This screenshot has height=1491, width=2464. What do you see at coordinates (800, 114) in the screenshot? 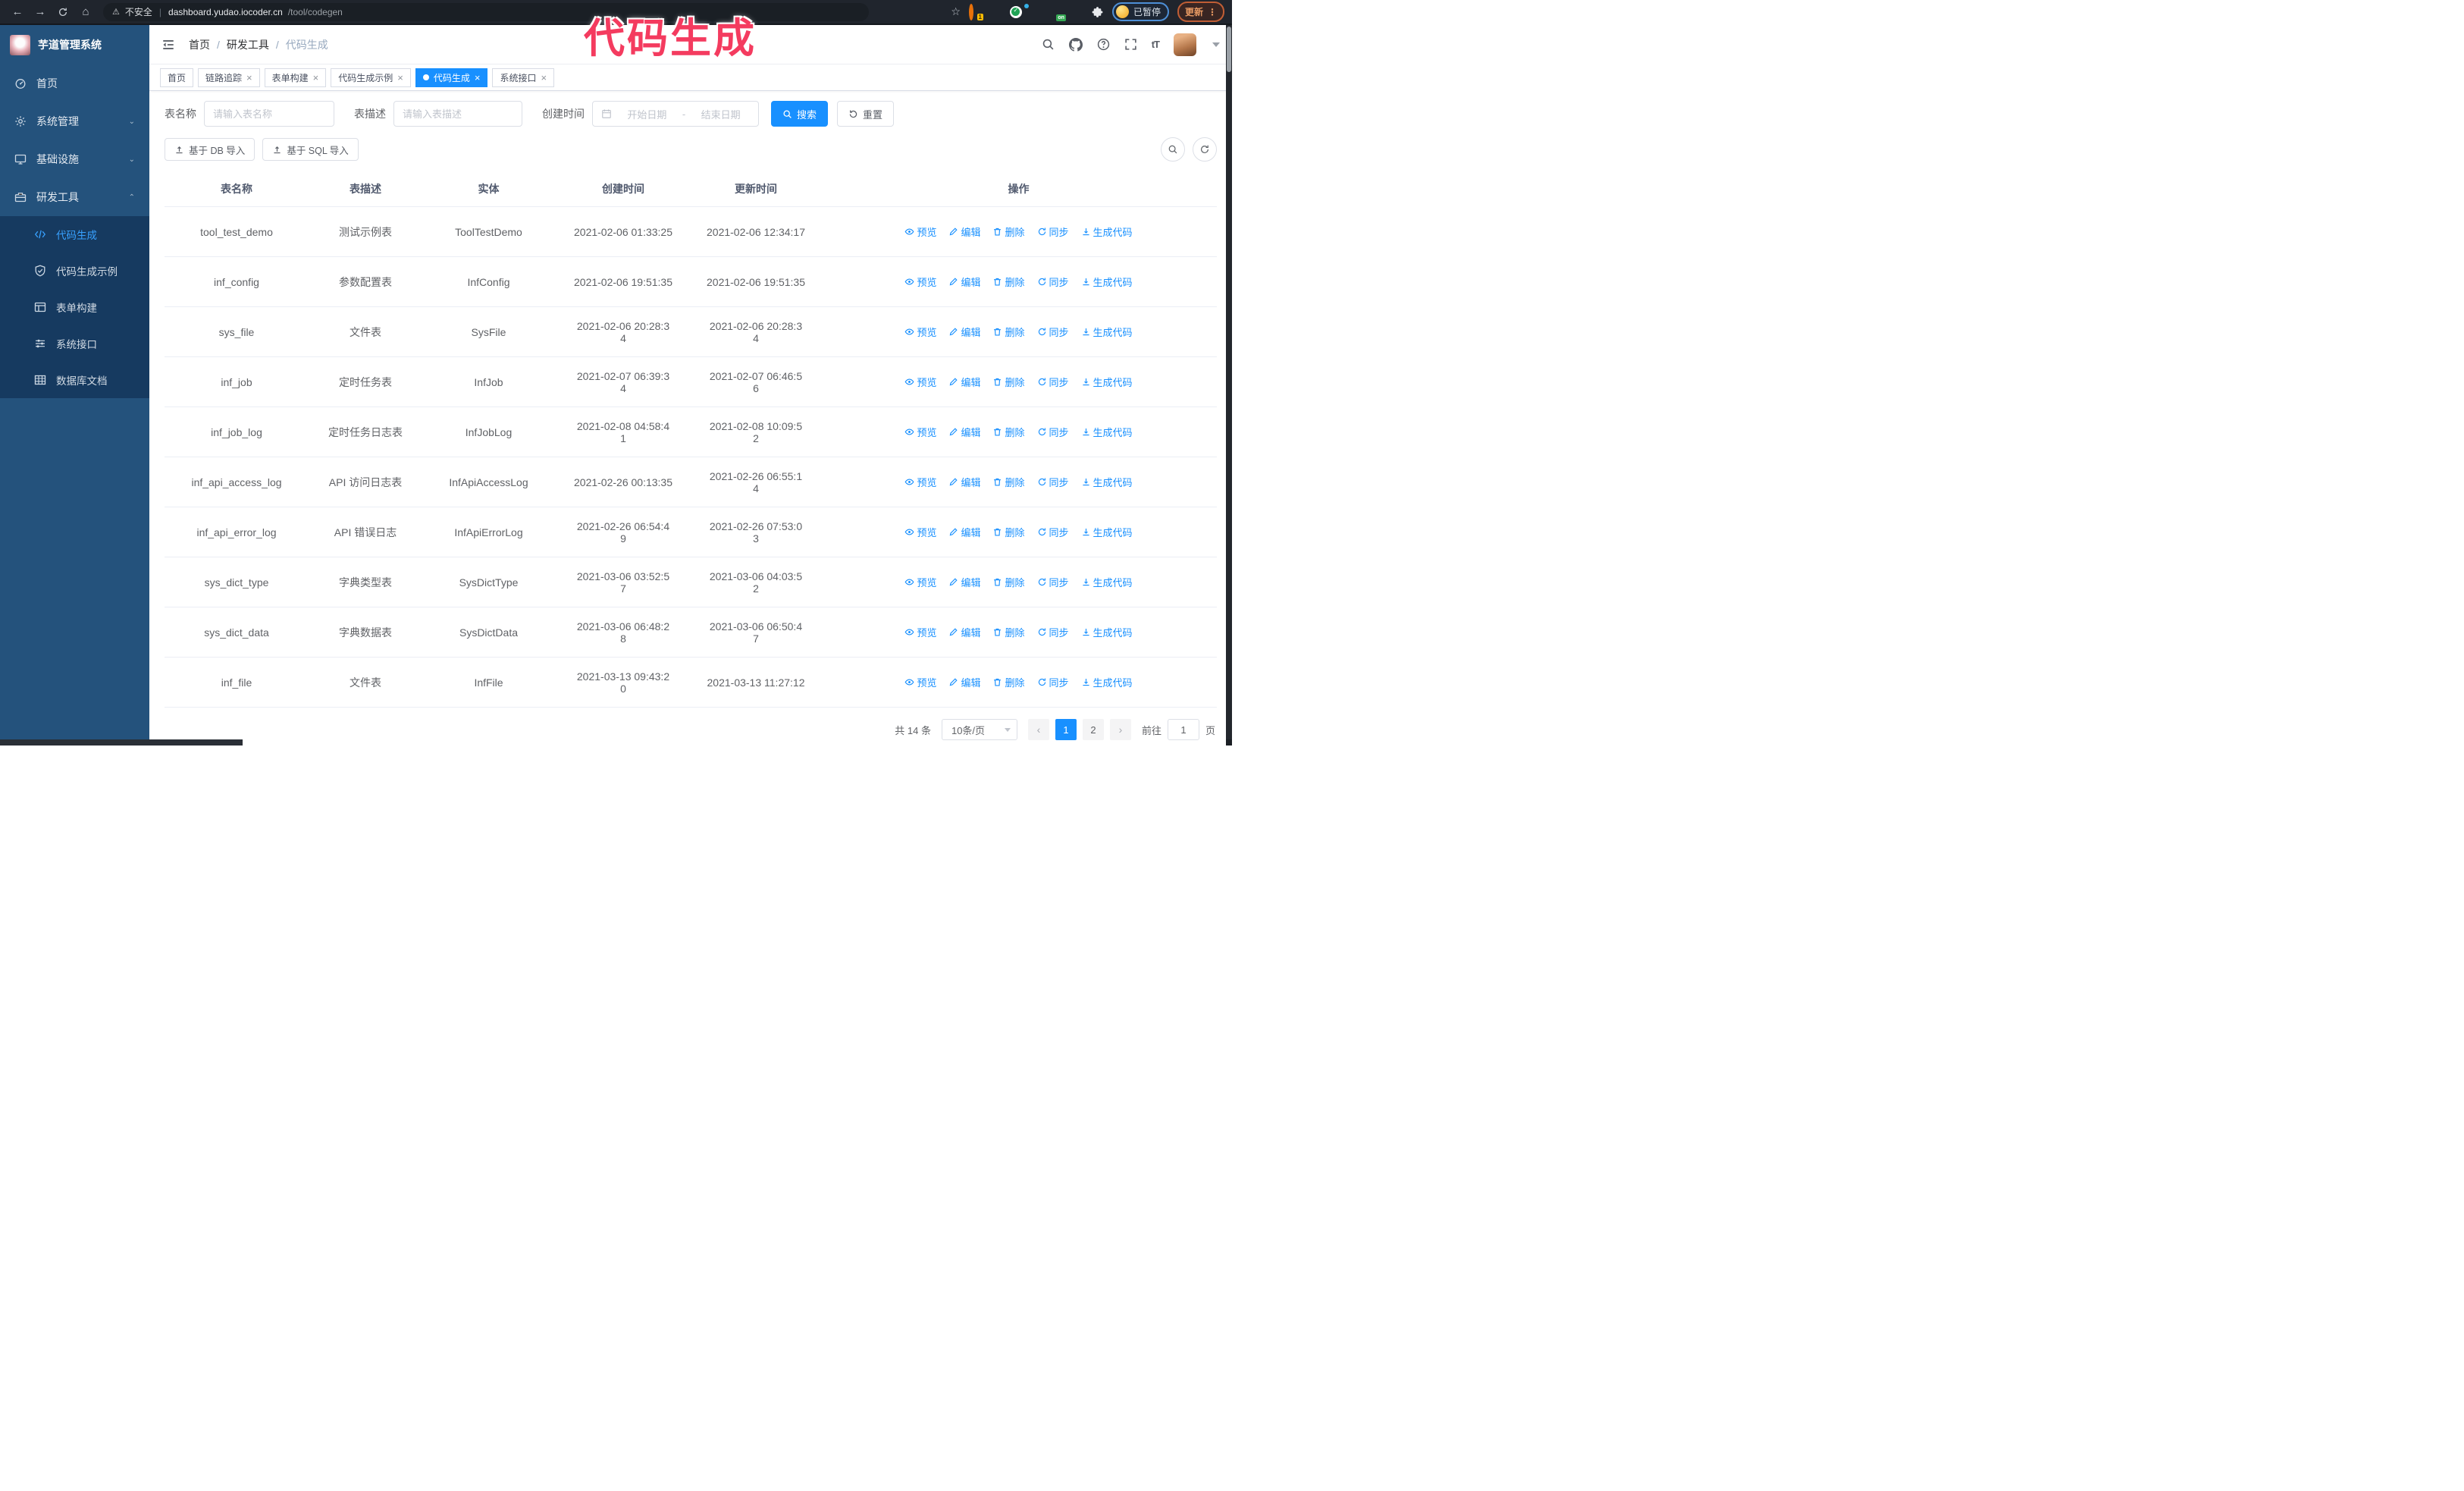
I see `search-button: 搜索` at bounding box center [800, 114].